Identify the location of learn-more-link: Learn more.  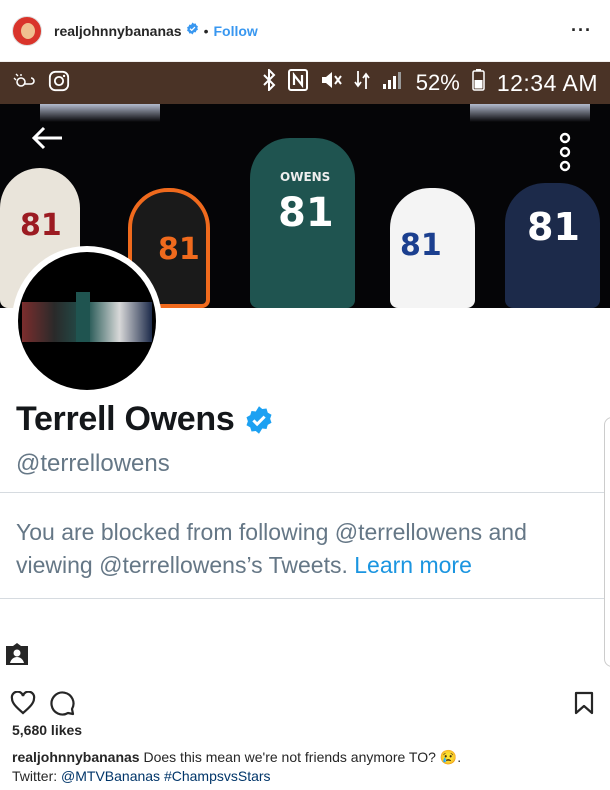
(413, 565).